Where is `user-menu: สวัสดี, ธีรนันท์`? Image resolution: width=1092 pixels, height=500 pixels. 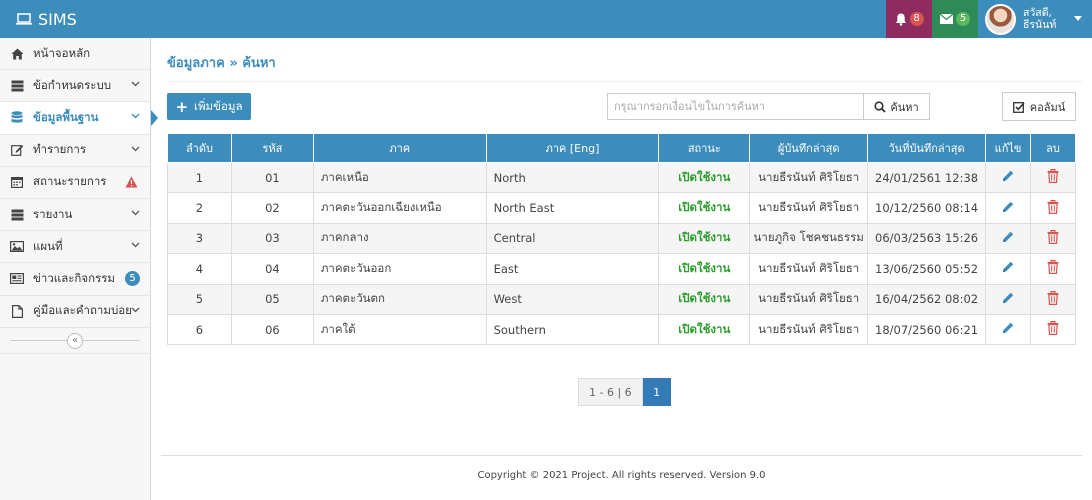
user-menu: สวัสดี, ธีรนันท์ is located at coordinates (1035, 19).